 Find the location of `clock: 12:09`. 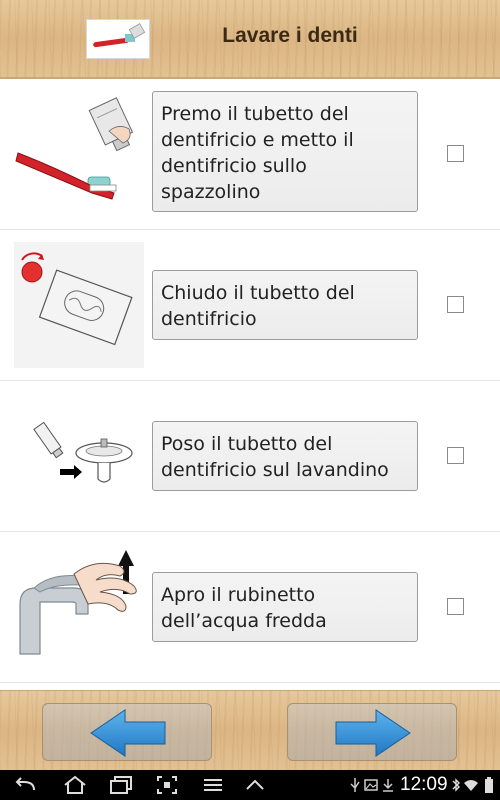

clock: 12:09 is located at coordinates (424, 784).